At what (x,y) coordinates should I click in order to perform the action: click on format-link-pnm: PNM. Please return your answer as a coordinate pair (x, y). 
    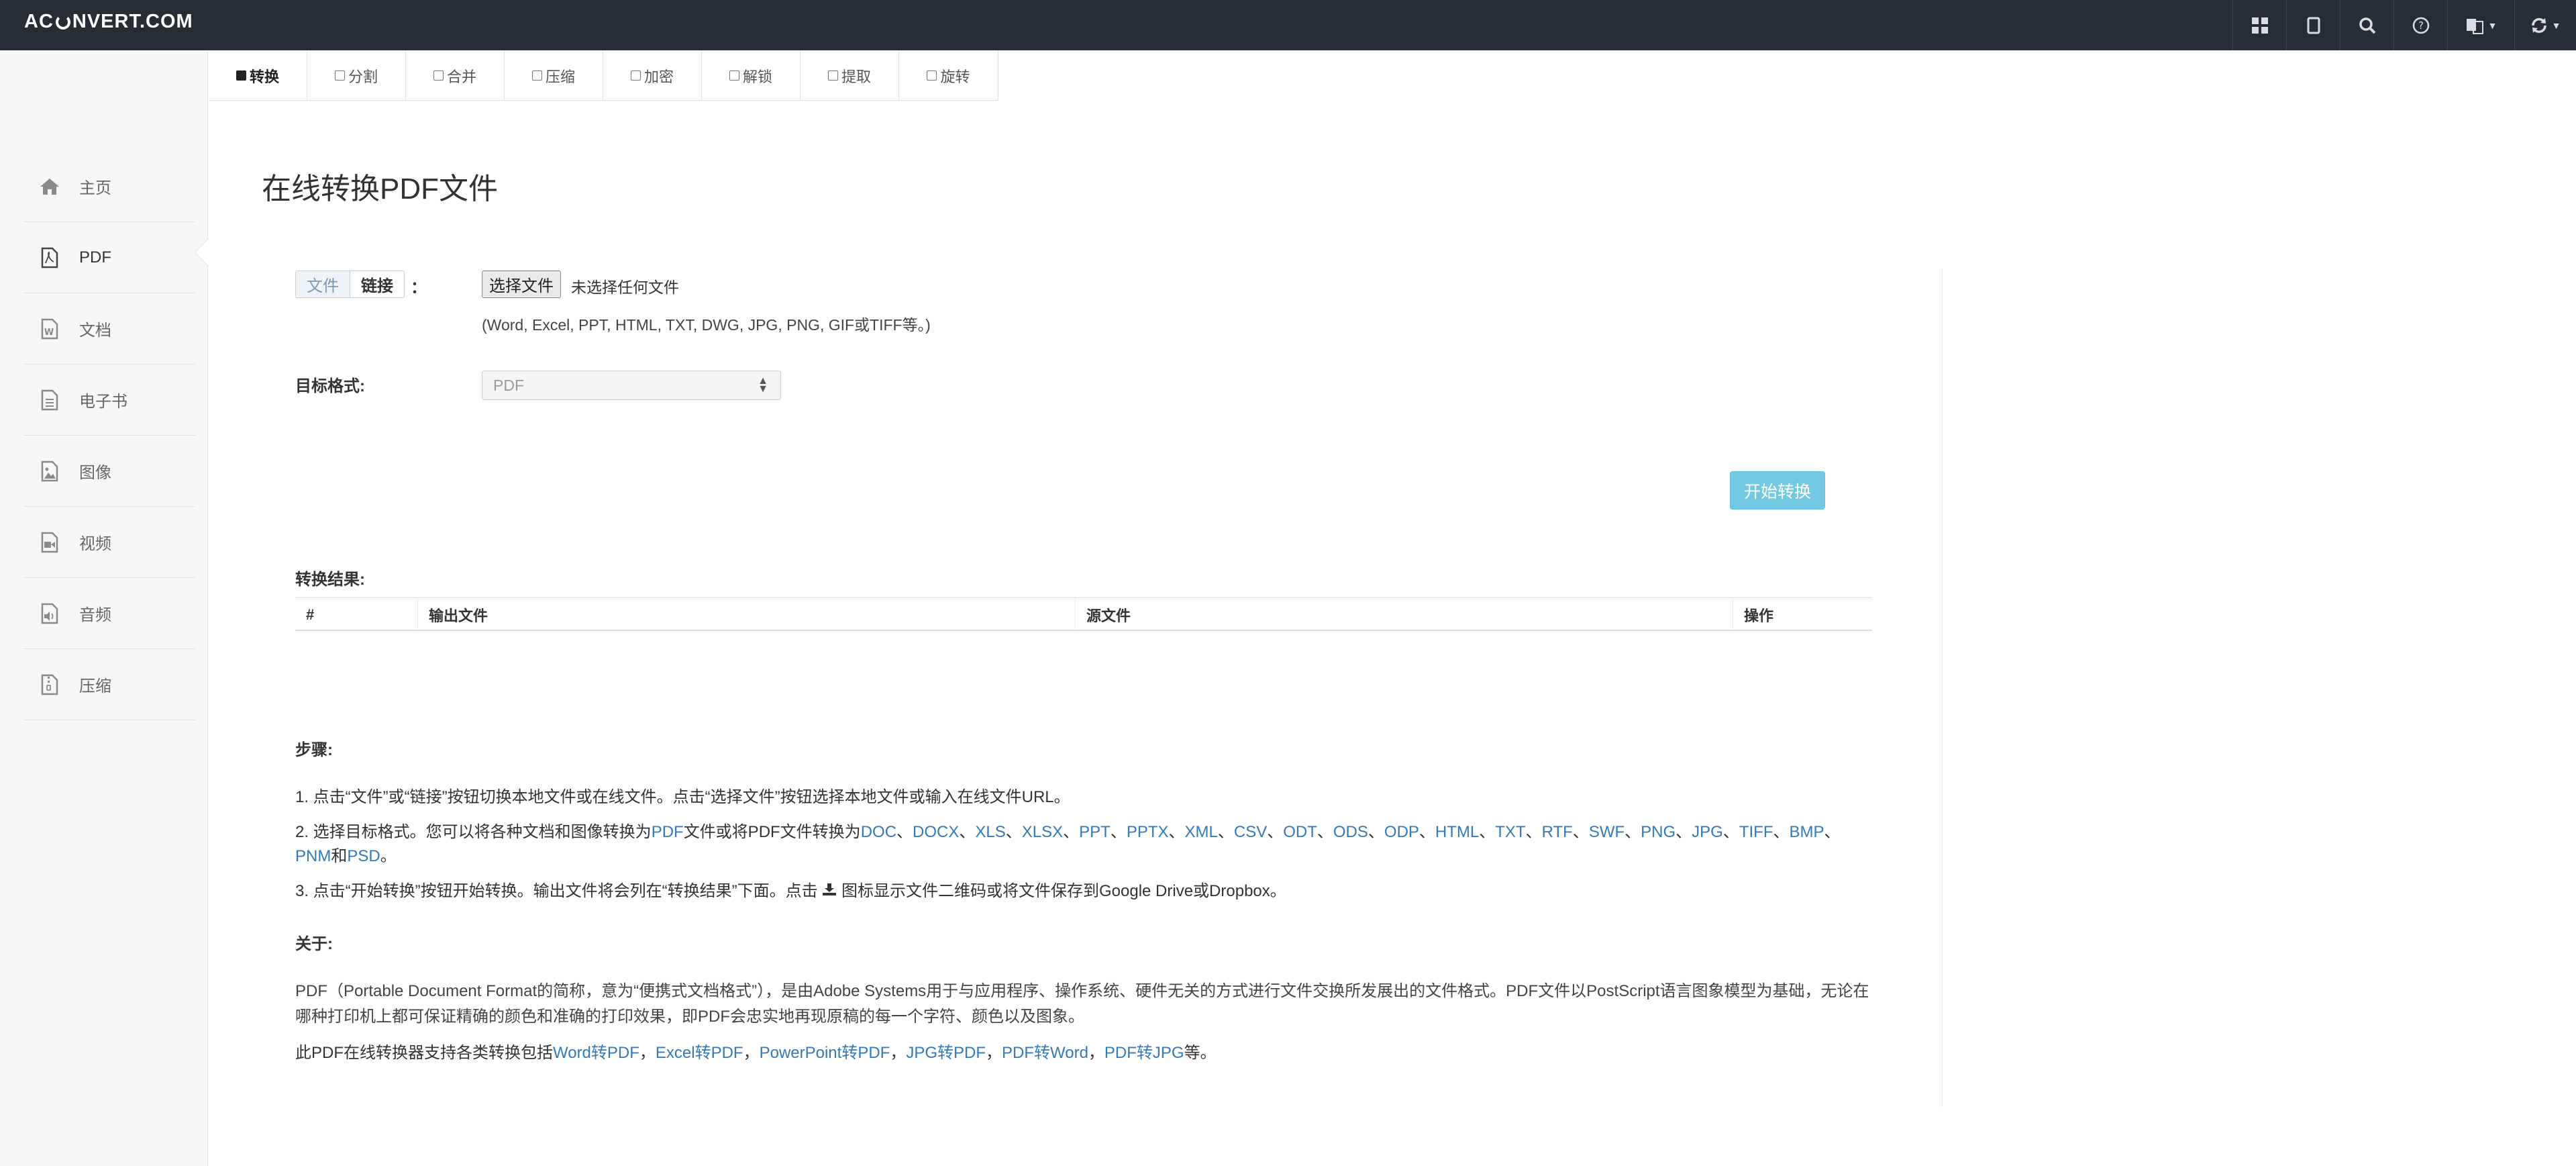
    Looking at the image, I should click on (313, 856).